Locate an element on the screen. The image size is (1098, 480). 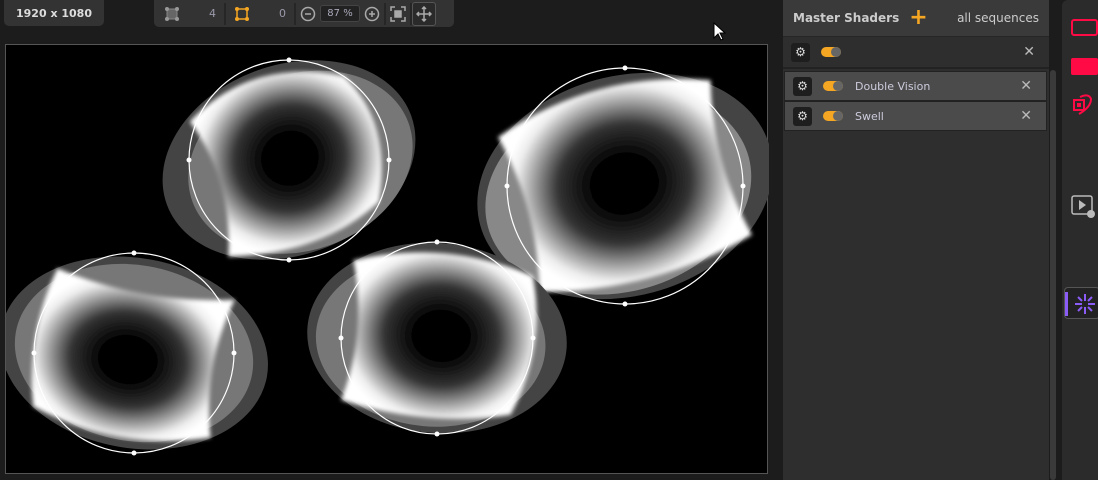
panel-header: Master Shaders + all sequences is located at coordinates (916, 18).